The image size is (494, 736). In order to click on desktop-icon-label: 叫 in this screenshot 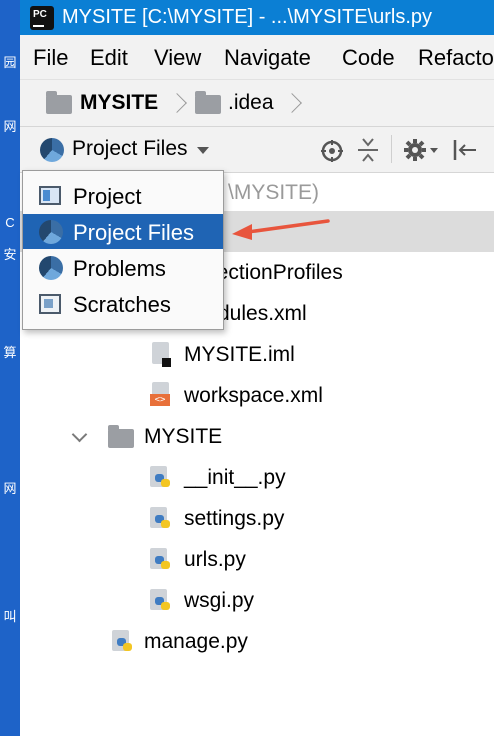, I will do `click(10, 616)`.